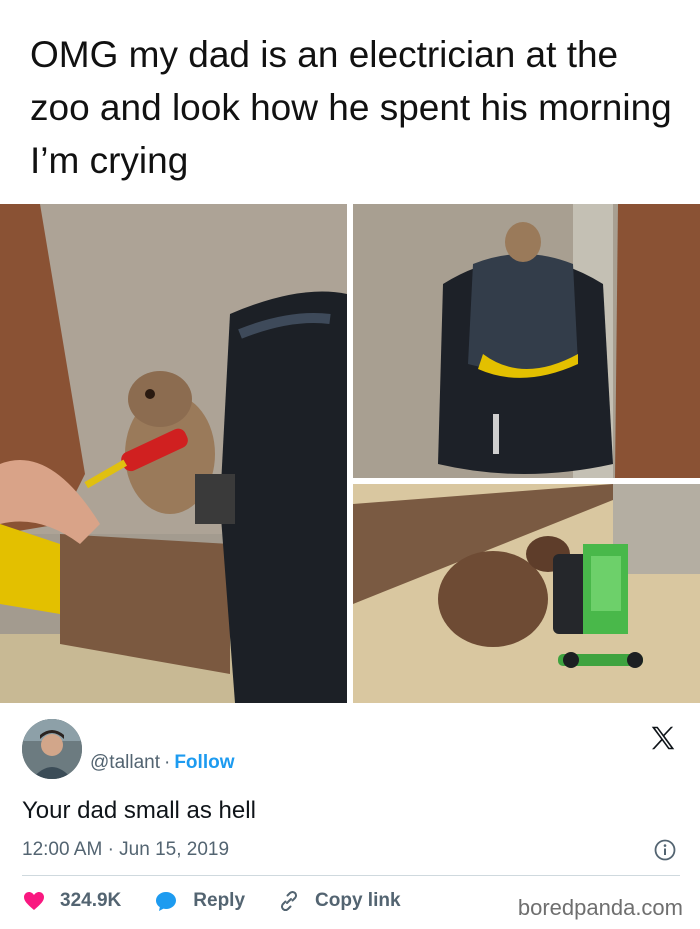 The width and height of the screenshot is (700, 929). I want to click on source-watermark: boredpanda.com, so click(600, 907).